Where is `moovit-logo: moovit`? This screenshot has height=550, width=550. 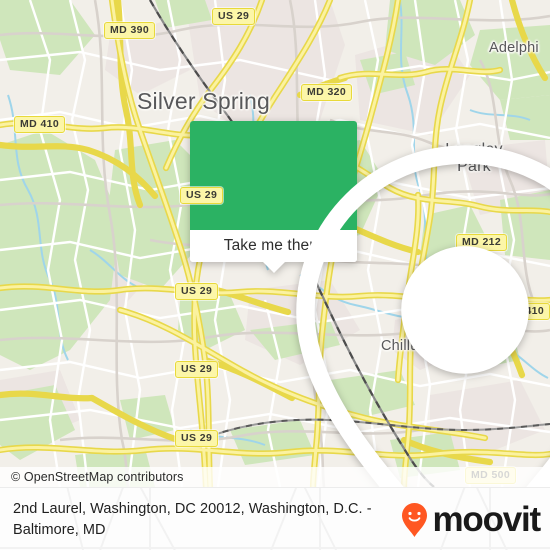
moovit-logo: moovit is located at coordinates (471, 519).